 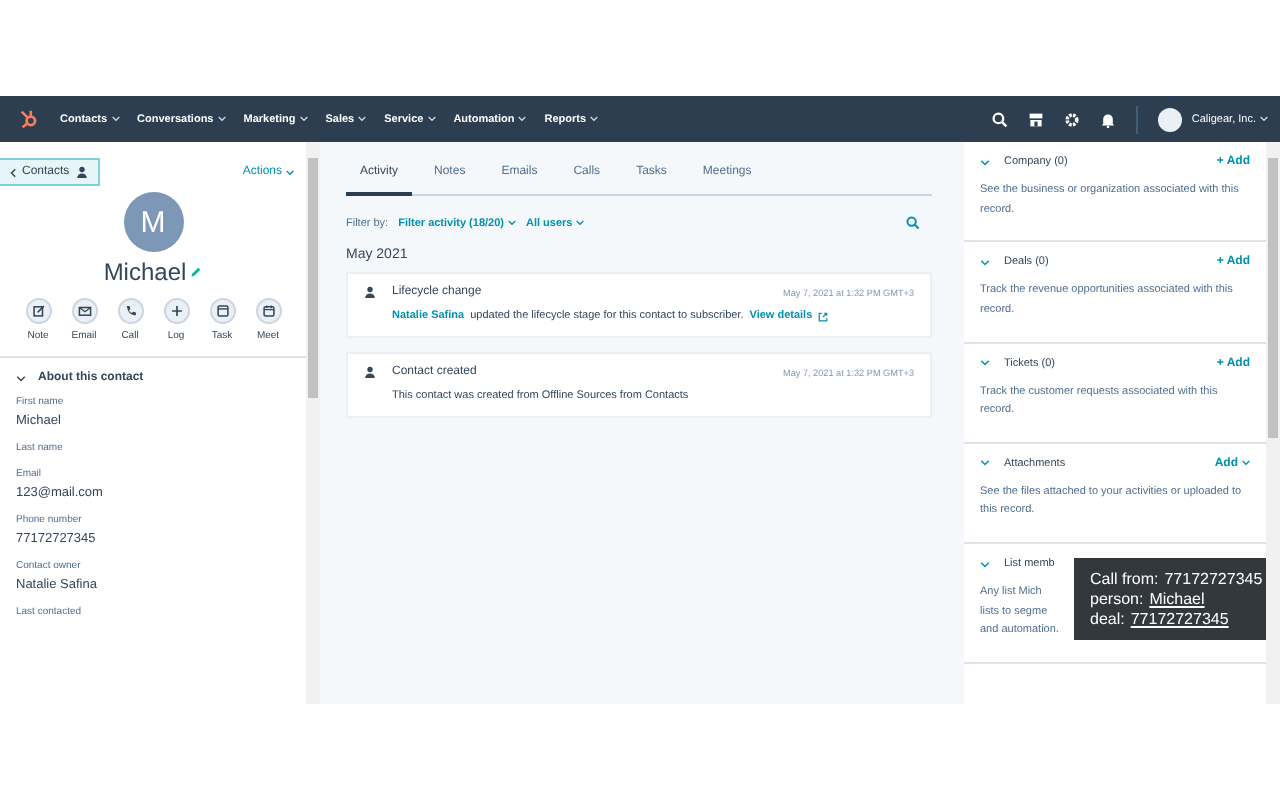 What do you see at coordinates (1179, 619) in the screenshot?
I see `tooltip-link: 77172727345` at bounding box center [1179, 619].